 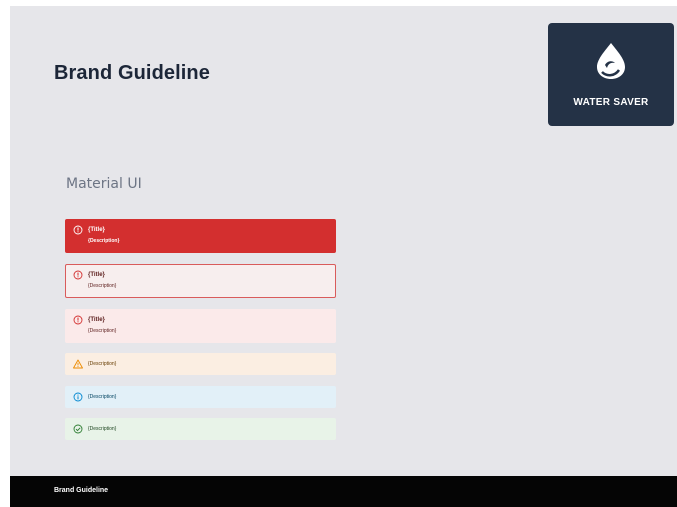 What do you see at coordinates (611, 61) in the screenshot?
I see `water-drop-icon` at bounding box center [611, 61].